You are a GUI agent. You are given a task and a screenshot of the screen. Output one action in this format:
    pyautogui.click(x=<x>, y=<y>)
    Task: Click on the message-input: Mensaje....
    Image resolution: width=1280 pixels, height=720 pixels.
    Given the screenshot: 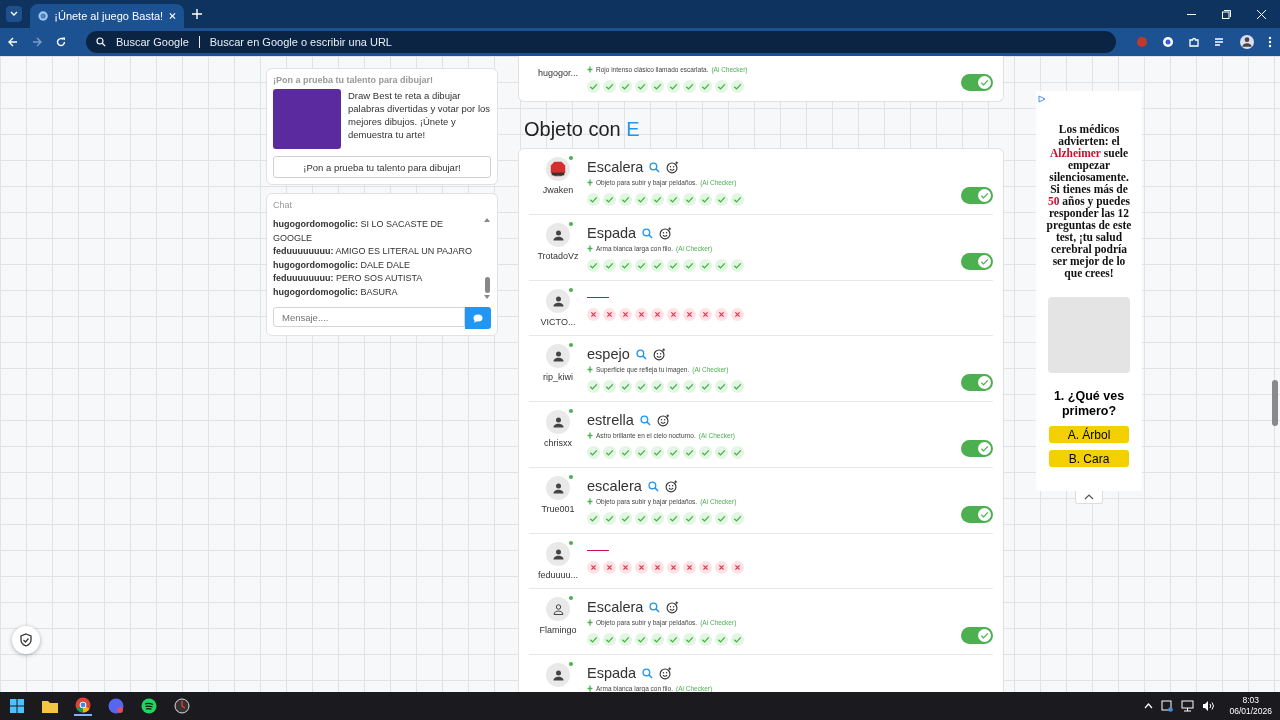 What is the action you would take?
    pyautogui.click(x=369, y=317)
    